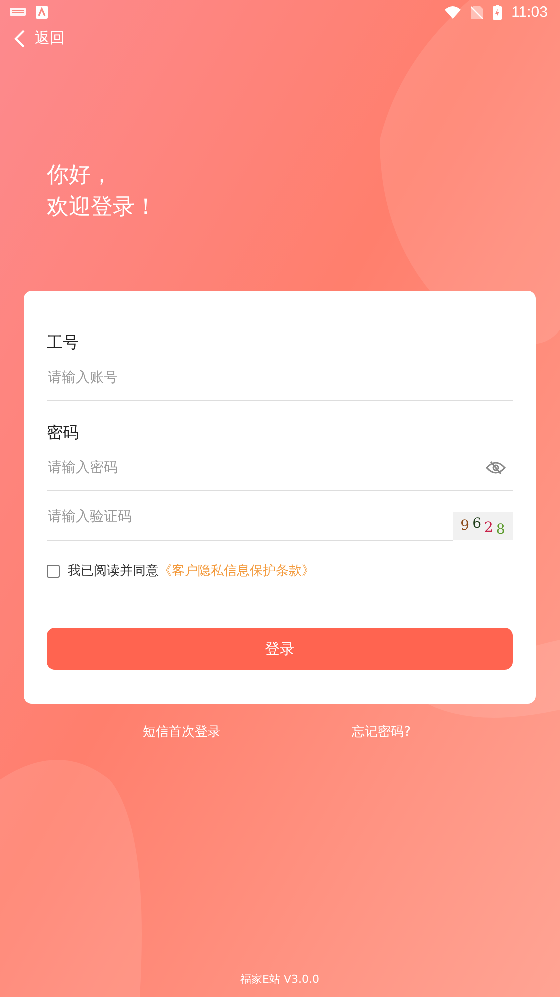 The height and width of the screenshot is (997, 560). What do you see at coordinates (280, 649) in the screenshot?
I see `login-button: 登录` at bounding box center [280, 649].